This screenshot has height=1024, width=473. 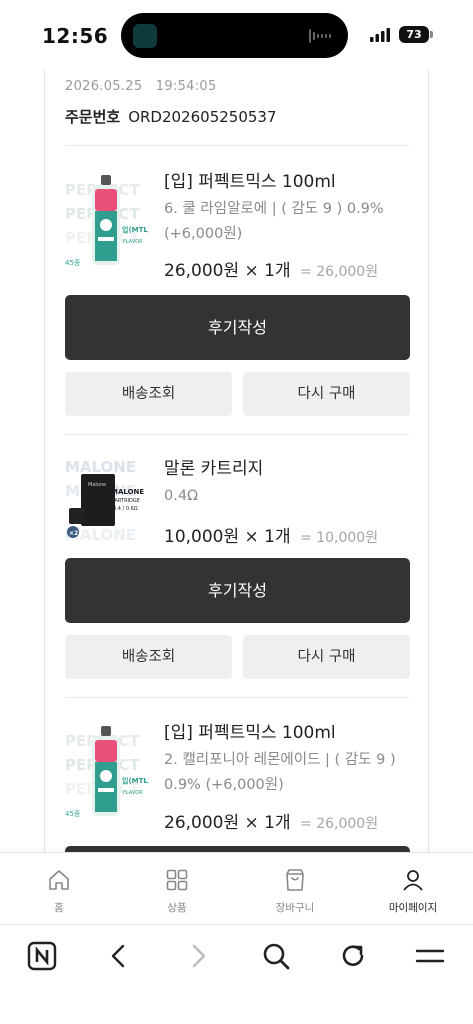 I want to click on browser-toolbar, so click(x=236, y=974).